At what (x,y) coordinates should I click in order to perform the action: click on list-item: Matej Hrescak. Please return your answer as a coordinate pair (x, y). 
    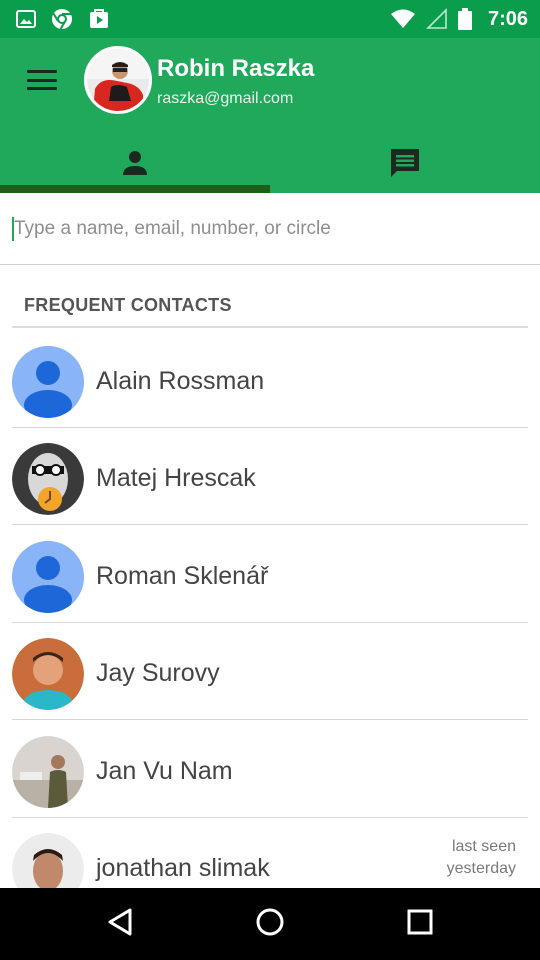
    Looking at the image, I should click on (270, 476).